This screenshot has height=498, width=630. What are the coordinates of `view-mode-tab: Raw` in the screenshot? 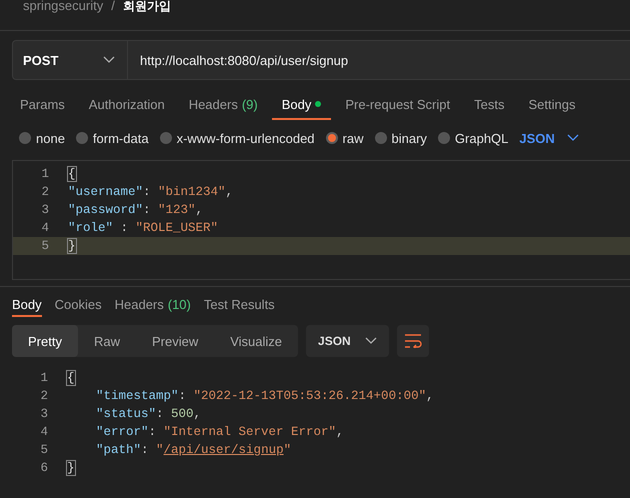 It's located at (107, 341).